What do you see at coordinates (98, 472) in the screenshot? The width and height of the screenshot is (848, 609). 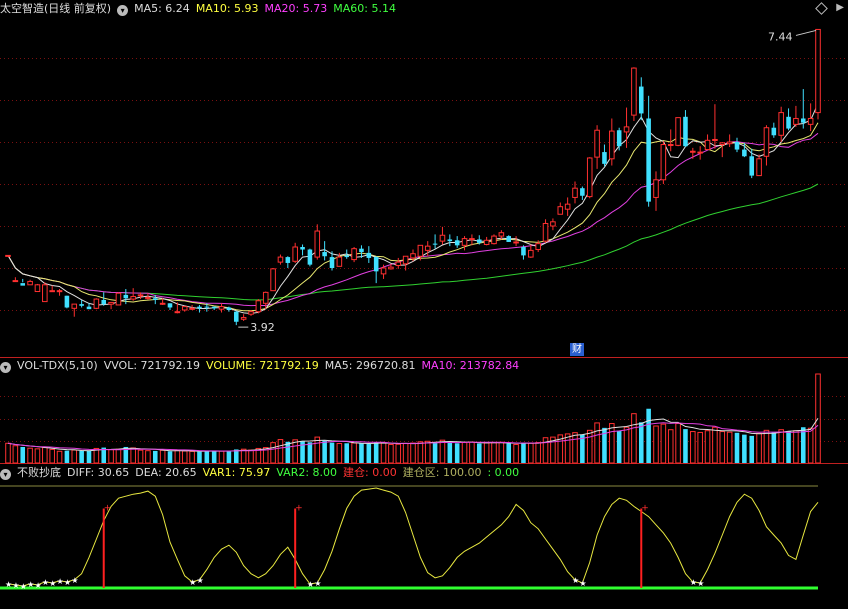 I see `diff-label: DIFF: 30.65` at bounding box center [98, 472].